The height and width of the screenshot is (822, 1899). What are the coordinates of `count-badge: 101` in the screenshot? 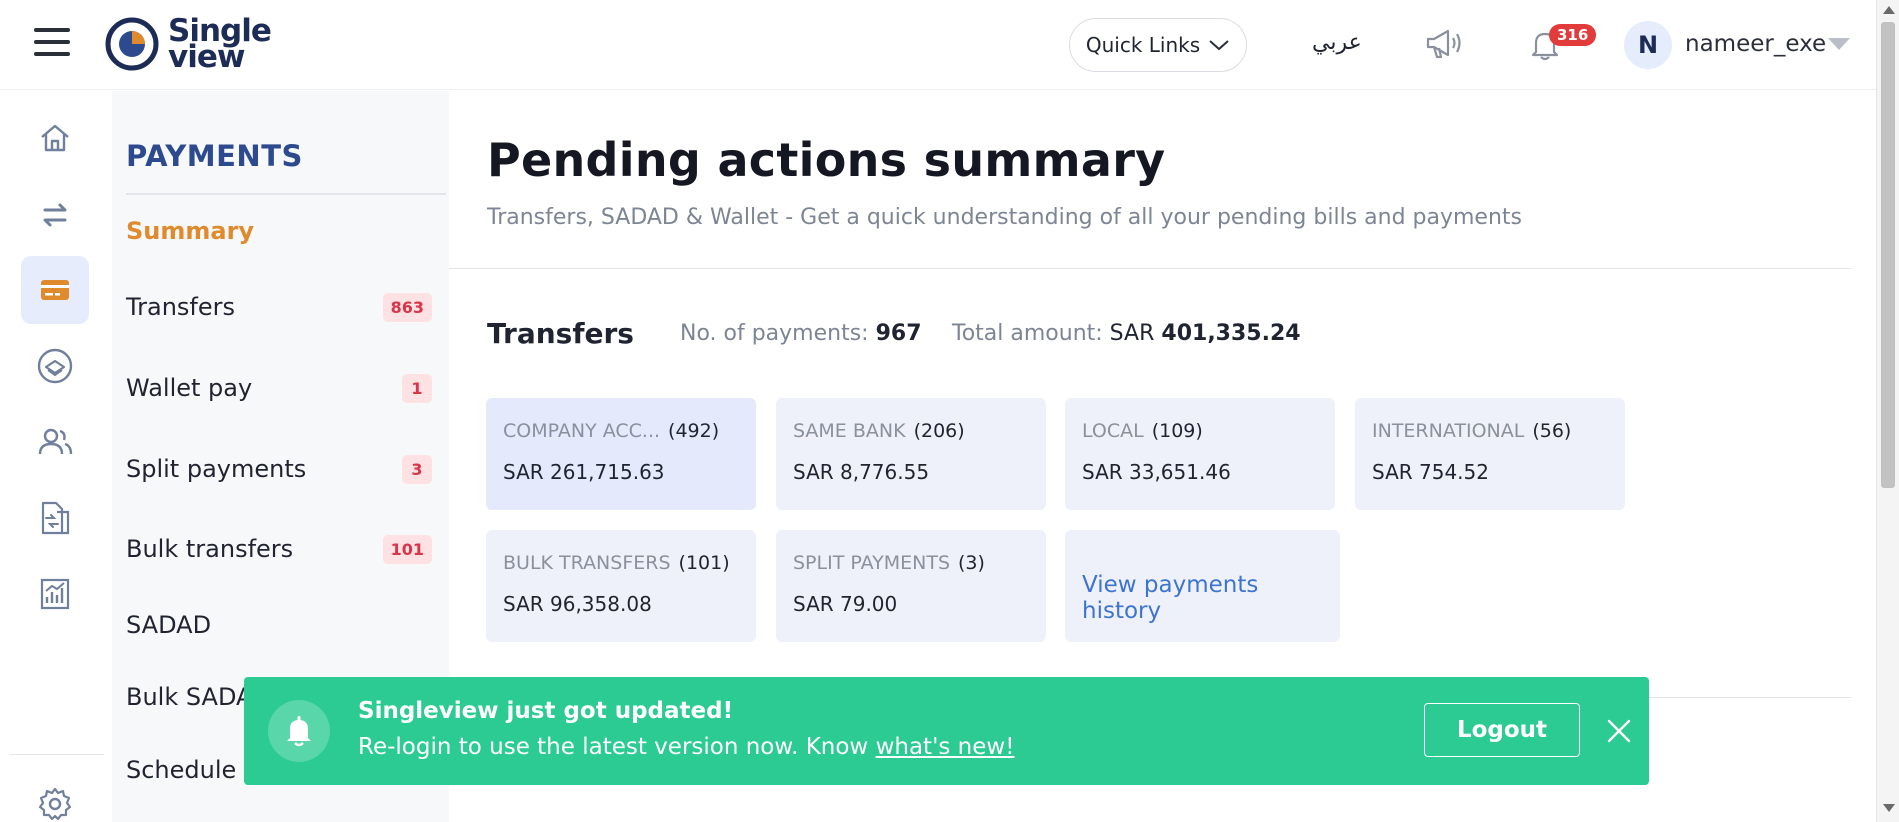 It's located at (407, 549).